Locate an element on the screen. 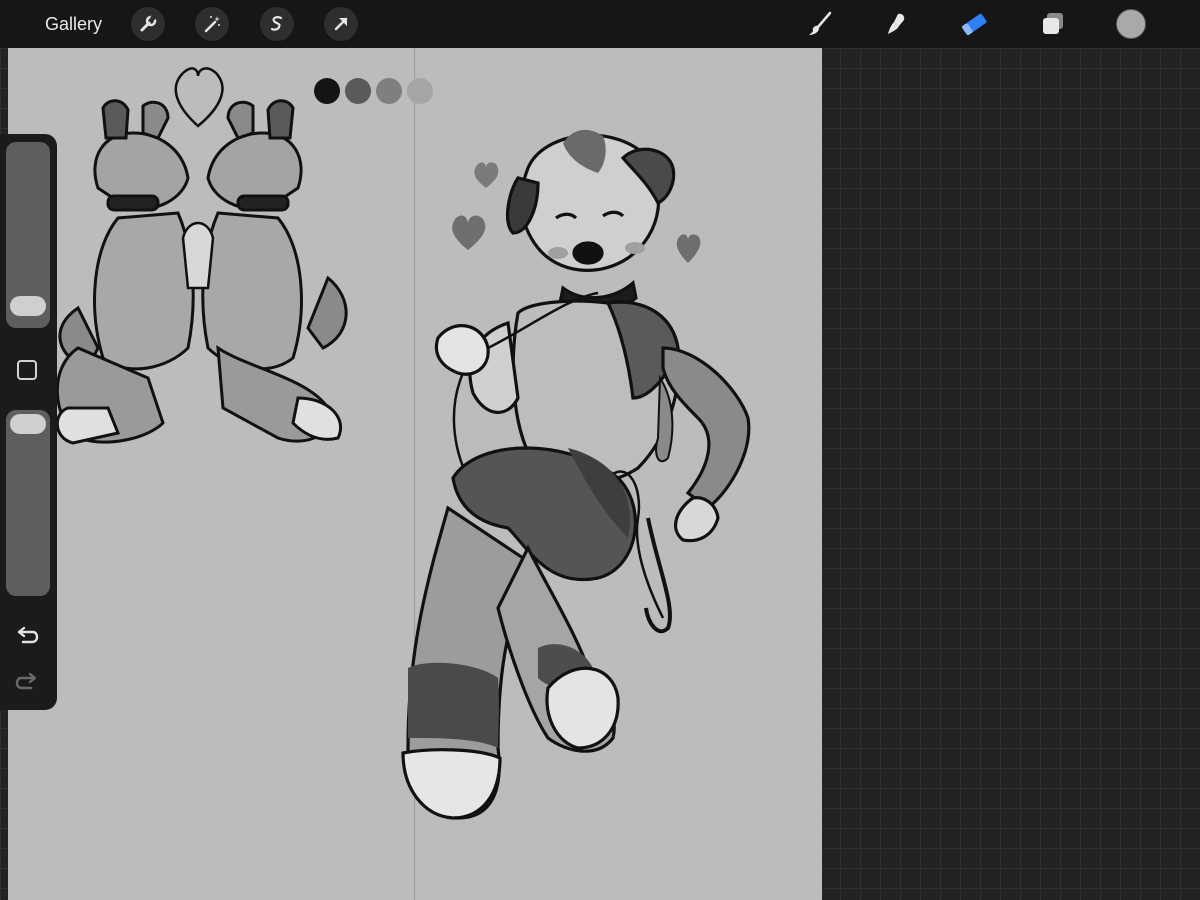 The width and height of the screenshot is (1200, 900). layers-icon is located at coordinates (1053, 23).